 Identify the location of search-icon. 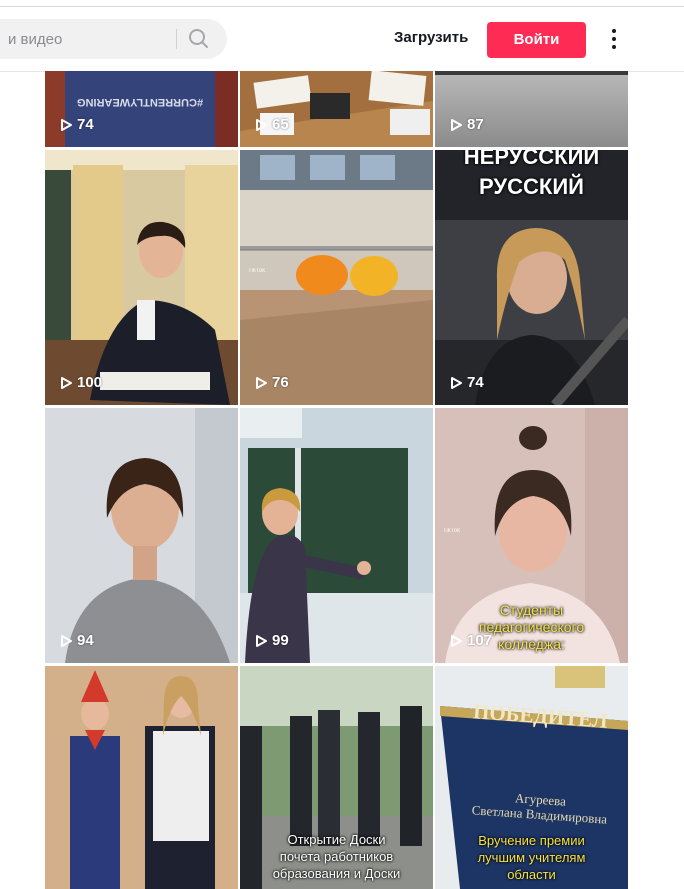
(198, 38).